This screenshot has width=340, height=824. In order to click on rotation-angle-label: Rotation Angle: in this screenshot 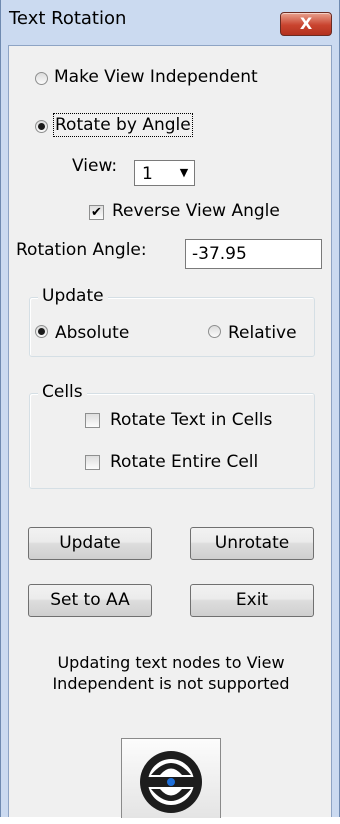, I will do `click(81, 250)`.